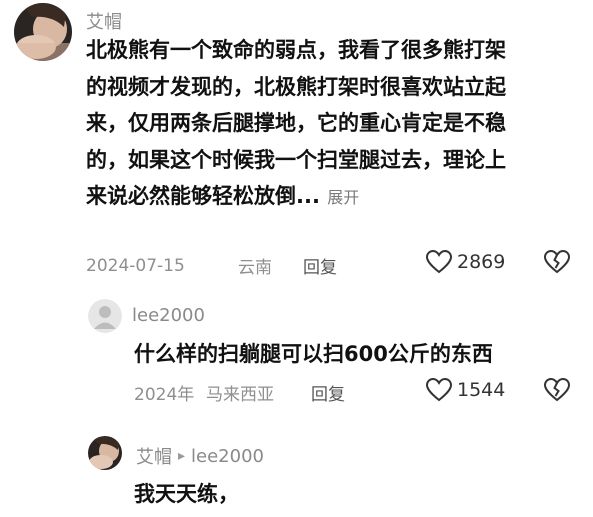 The image size is (593, 517). I want to click on reply-arrow-icon: ▸, so click(182, 456).